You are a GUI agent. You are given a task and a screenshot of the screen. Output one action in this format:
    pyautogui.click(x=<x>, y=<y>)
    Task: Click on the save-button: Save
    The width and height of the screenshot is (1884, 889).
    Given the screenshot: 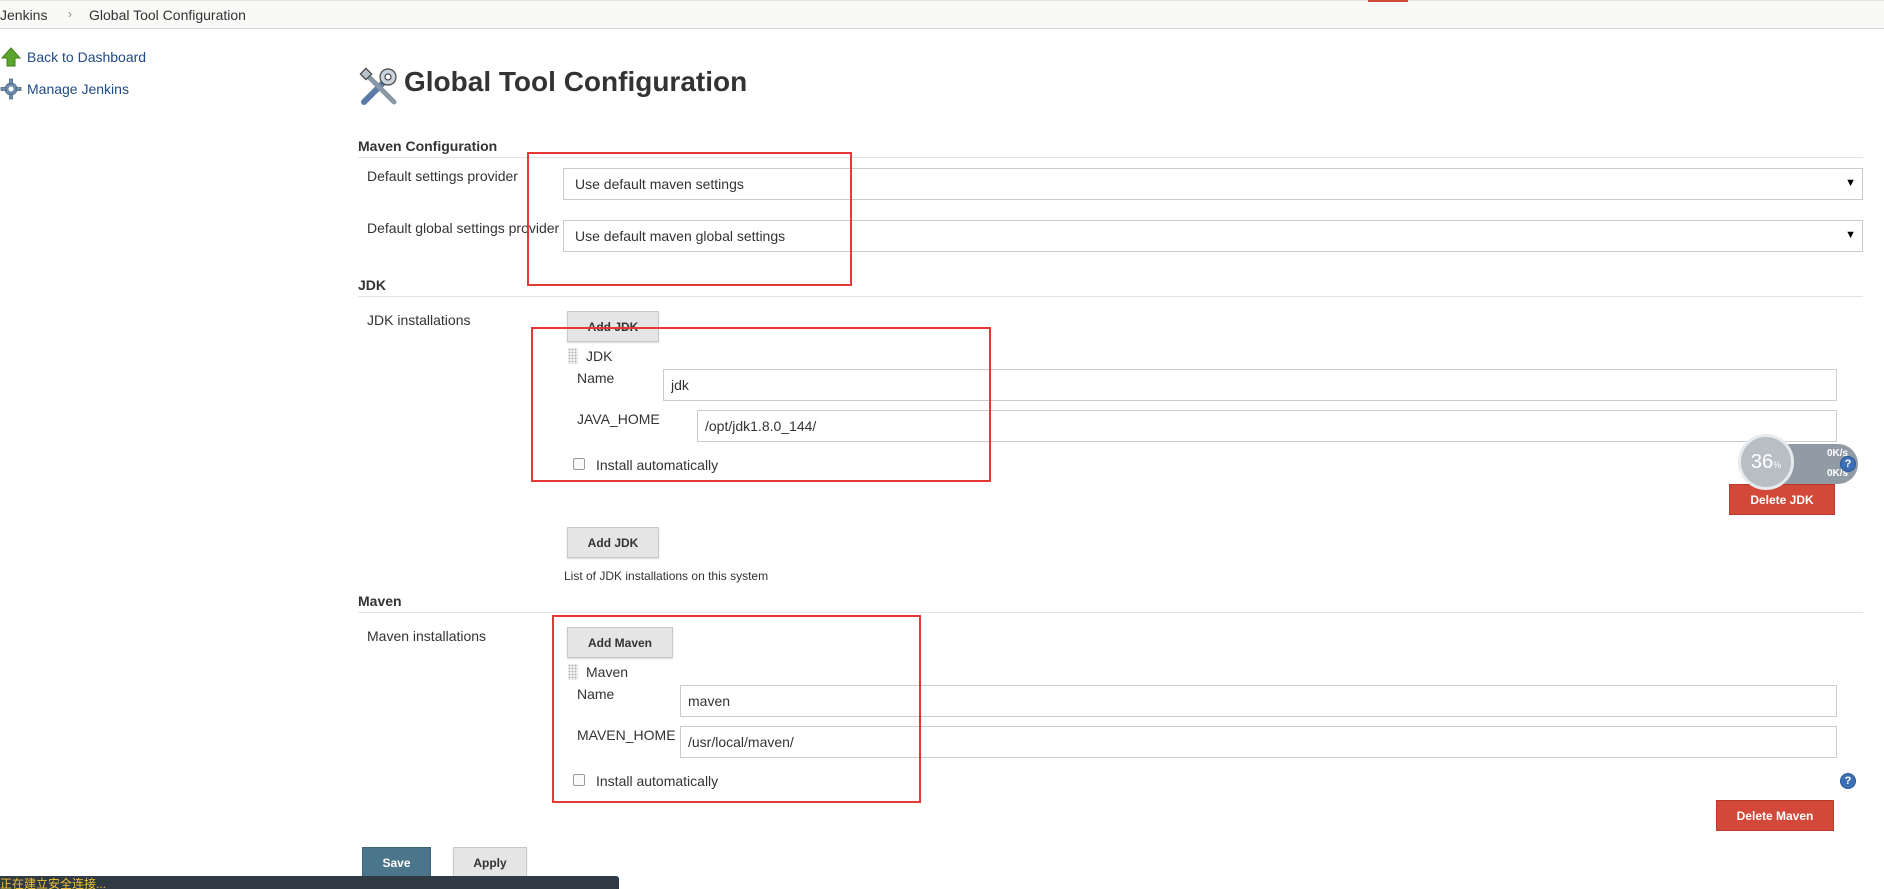 What is the action you would take?
    pyautogui.click(x=396, y=862)
    